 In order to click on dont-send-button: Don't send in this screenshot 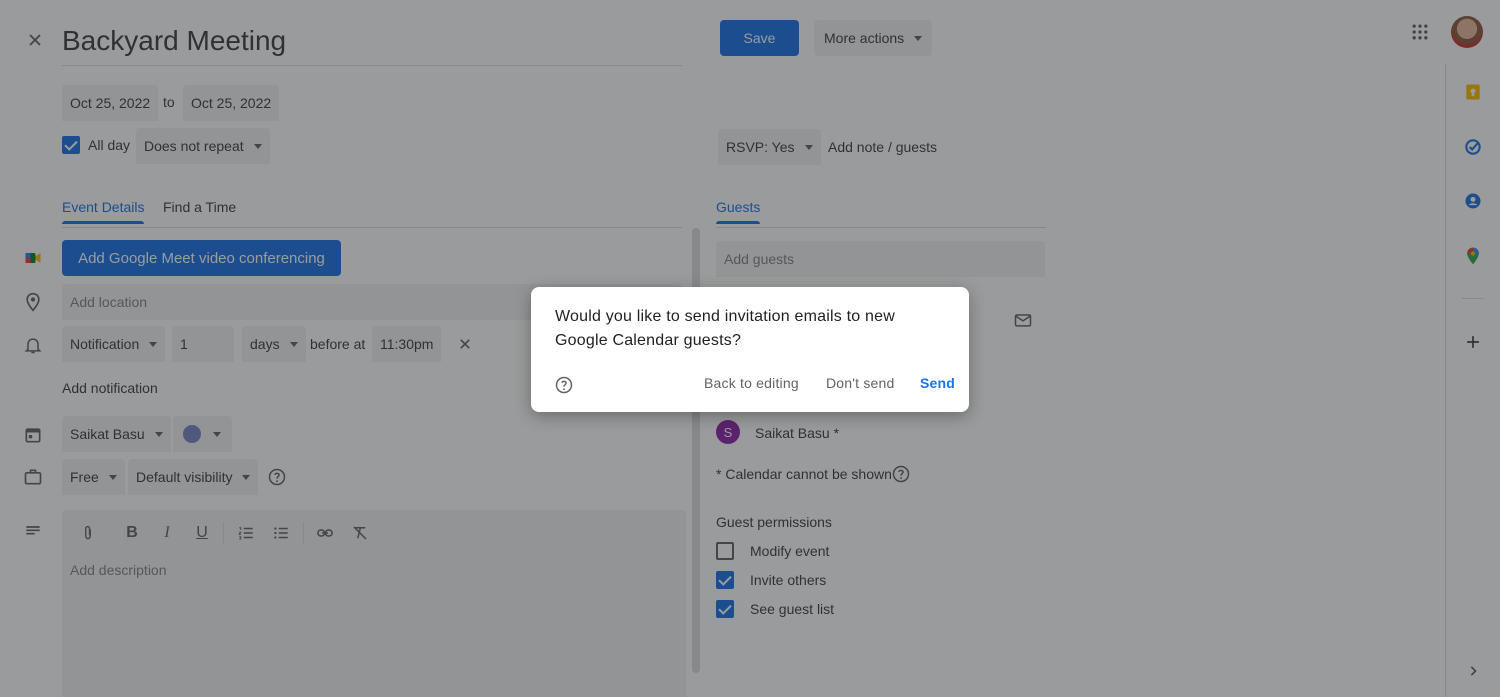, I will do `click(860, 383)`.